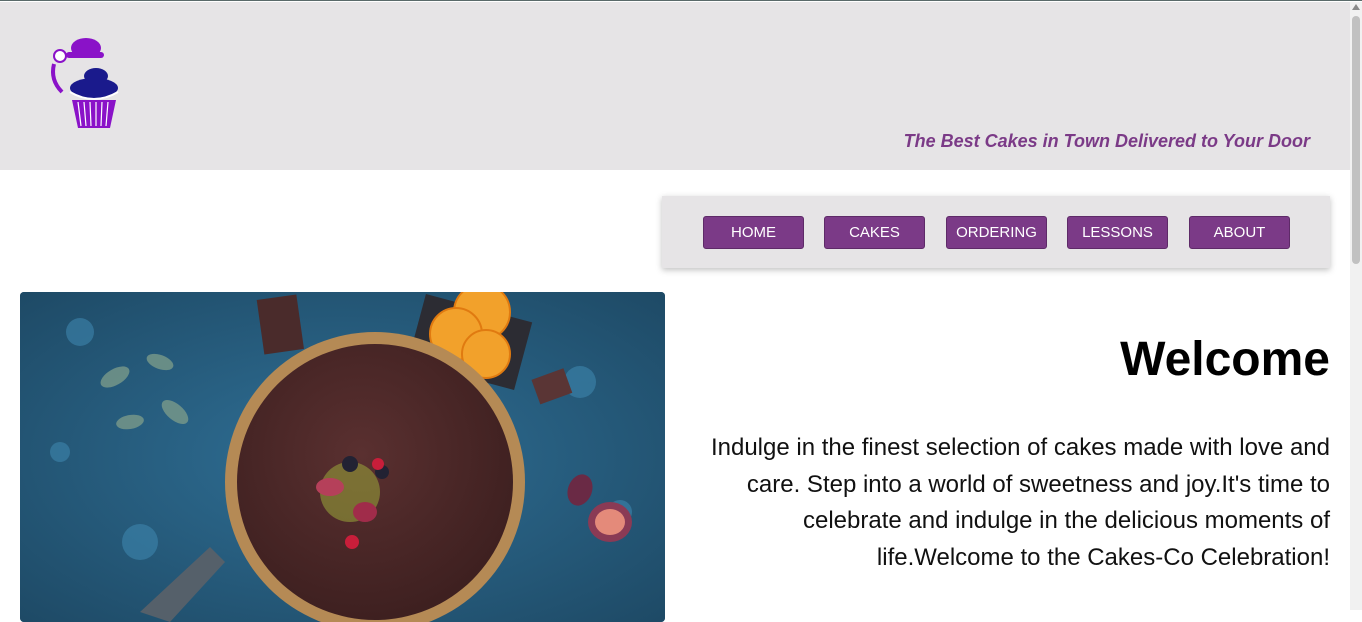  I want to click on nav-cakes-button: CAKES, so click(874, 232).